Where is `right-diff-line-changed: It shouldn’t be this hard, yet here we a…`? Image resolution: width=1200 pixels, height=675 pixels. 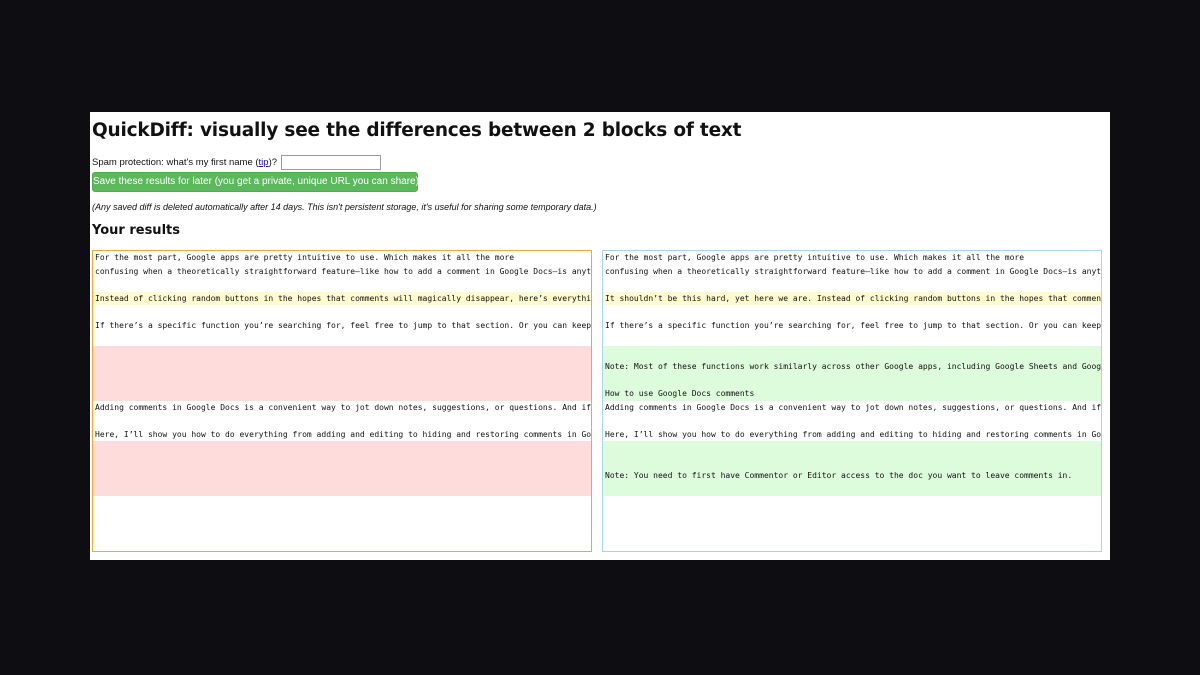
right-diff-line-changed: It shouldn’t be this hard, yet here we a… is located at coordinates (852, 298).